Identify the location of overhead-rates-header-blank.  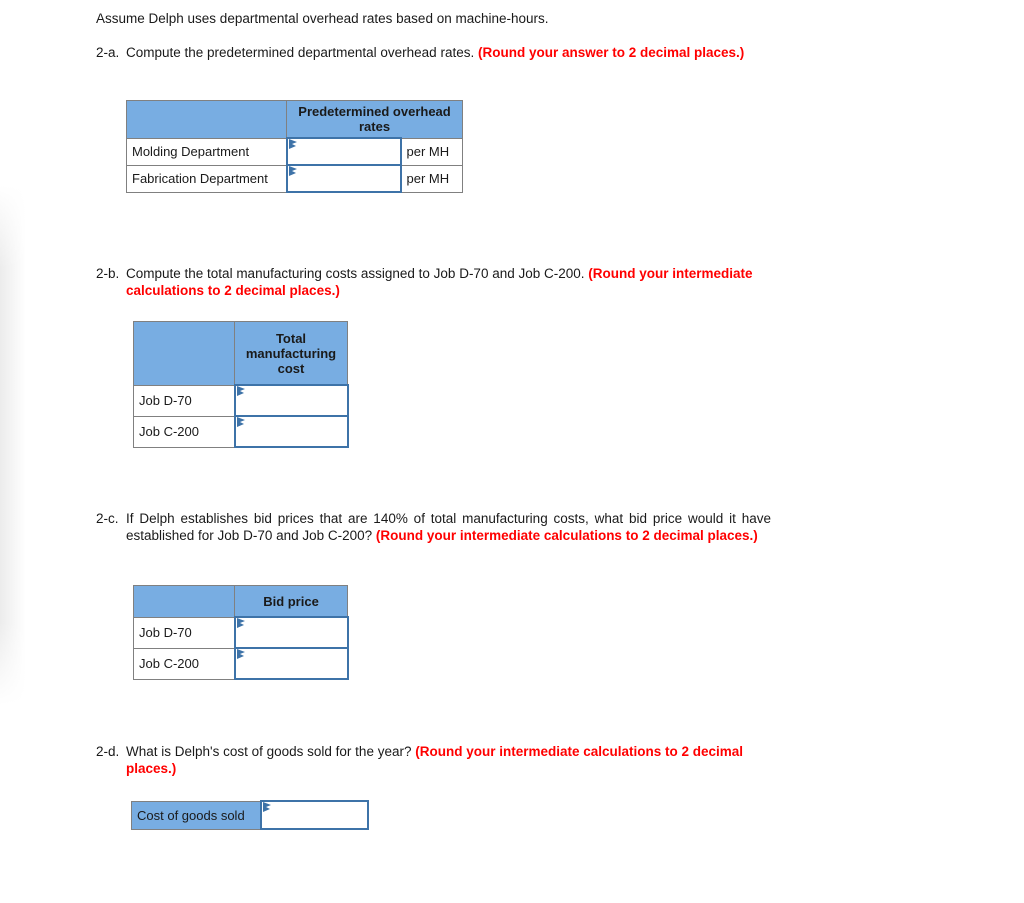
(206, 119).